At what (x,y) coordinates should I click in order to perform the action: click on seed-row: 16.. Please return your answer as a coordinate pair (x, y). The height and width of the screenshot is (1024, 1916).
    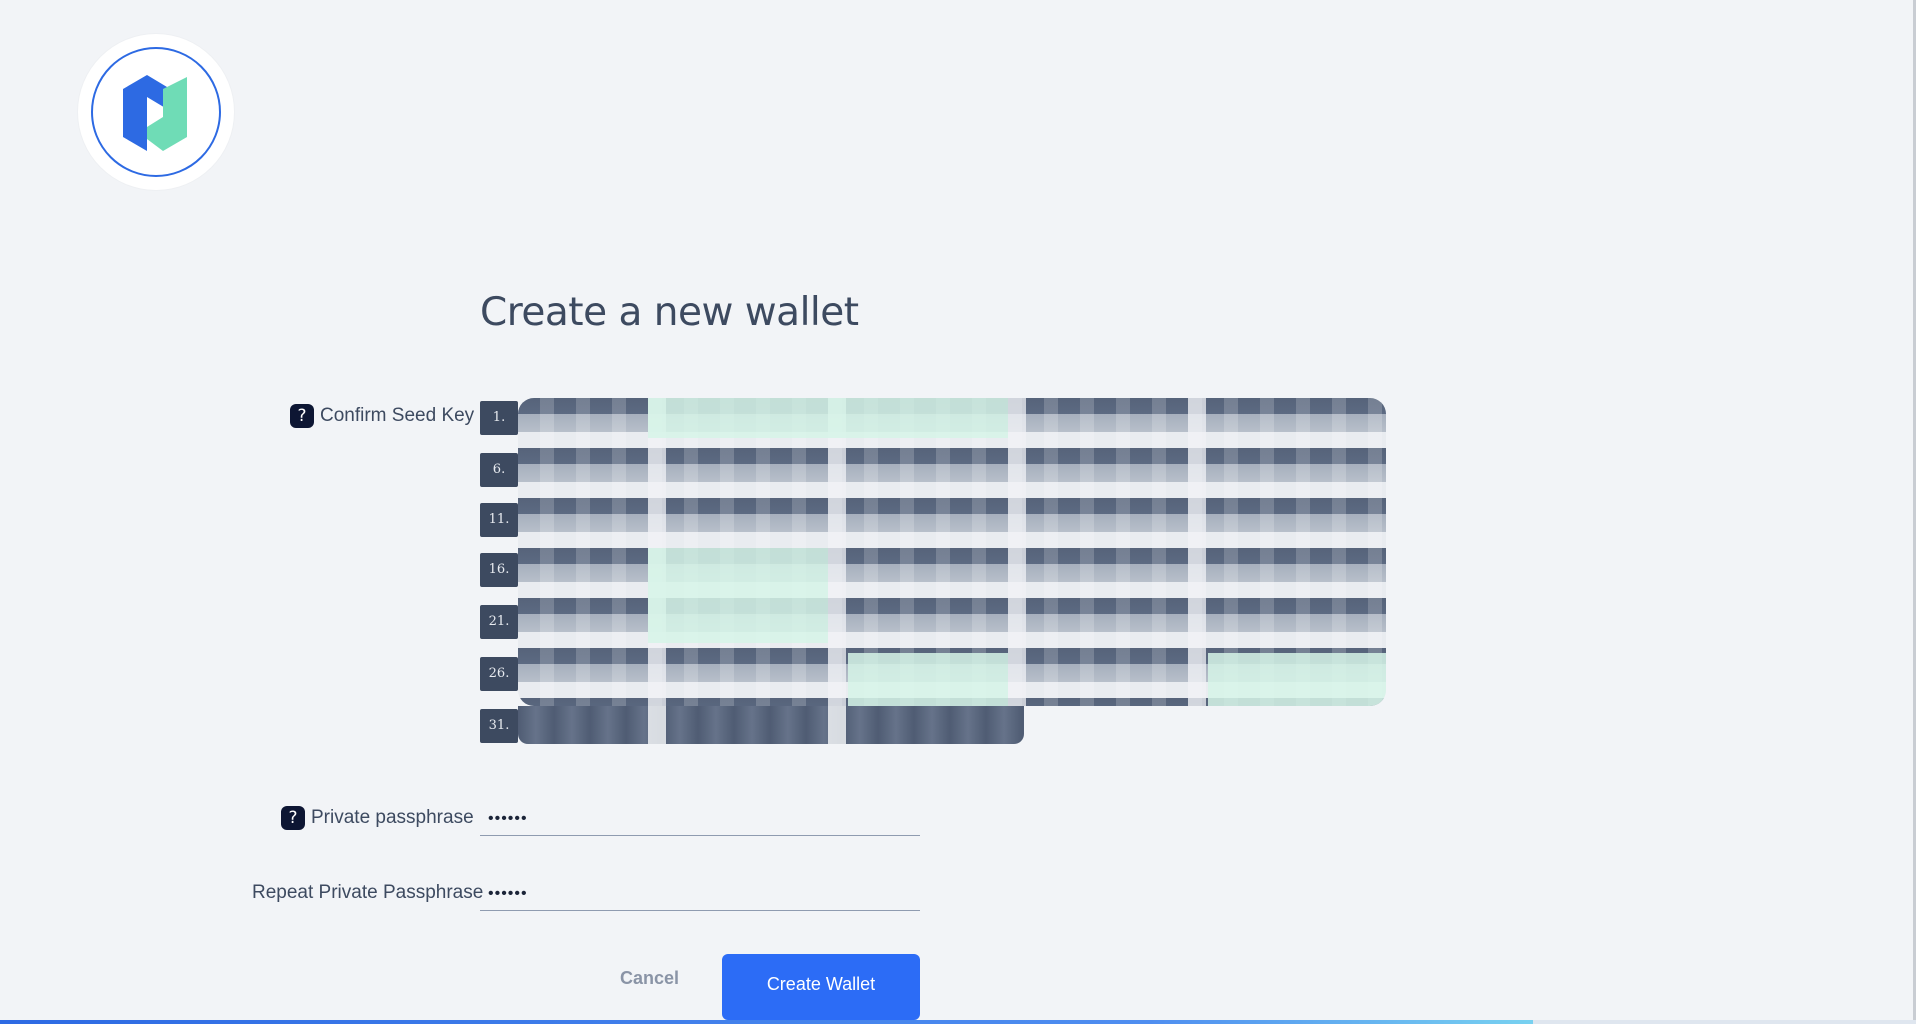
    Looking at the image, I should click on (499, 570).